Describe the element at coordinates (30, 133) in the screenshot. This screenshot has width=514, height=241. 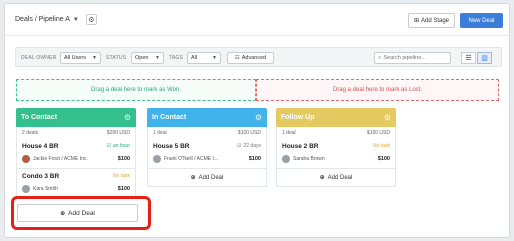
I see `deal-count: 2 deals` at that location.